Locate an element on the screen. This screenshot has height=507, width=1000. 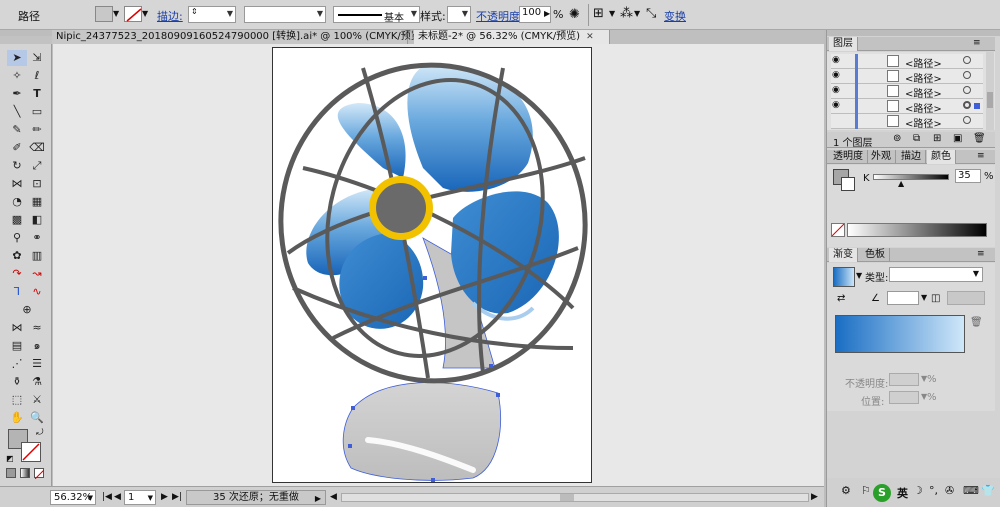
dock-grip is located at coordinates (913, 33).